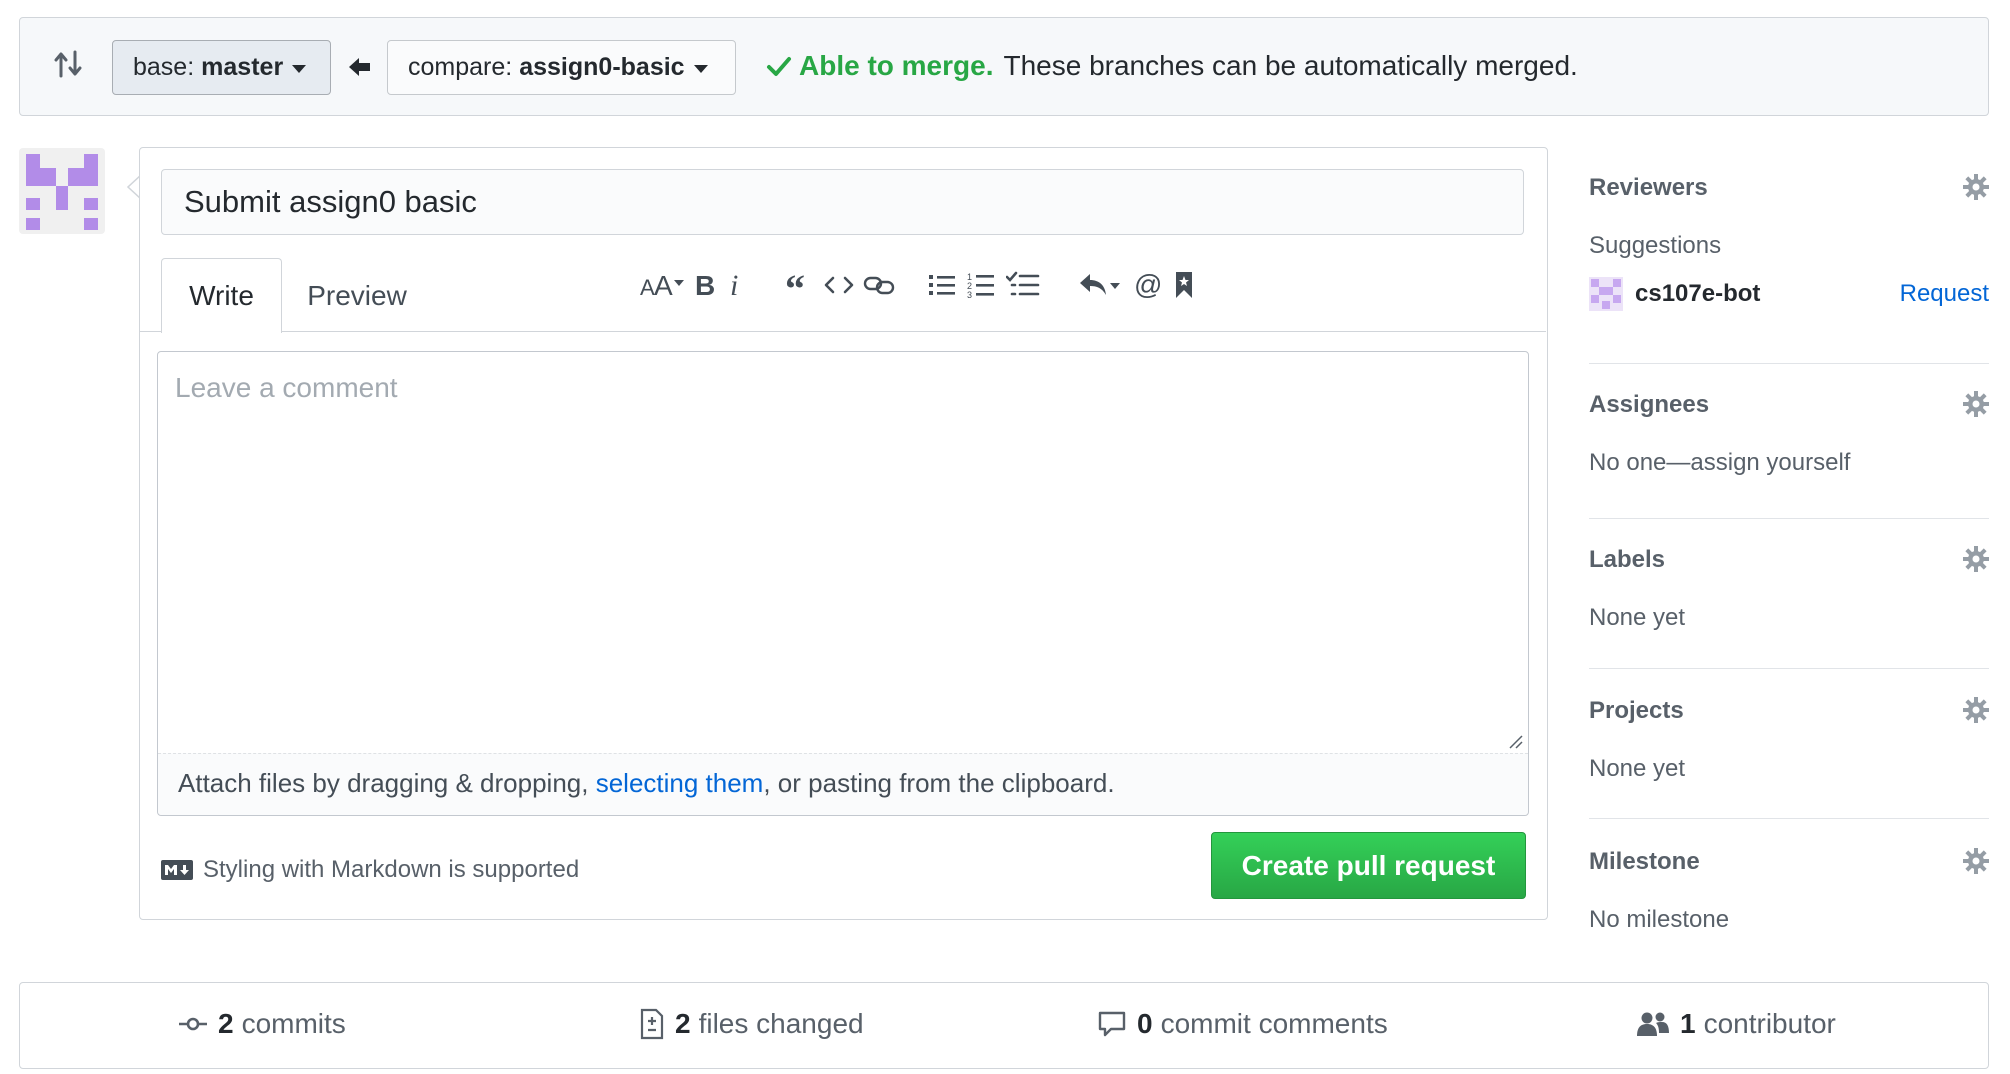  Describe the element at coordinates (1655, 245) in the screenshot. I see `suggestions-label: Suggestions` at that location.